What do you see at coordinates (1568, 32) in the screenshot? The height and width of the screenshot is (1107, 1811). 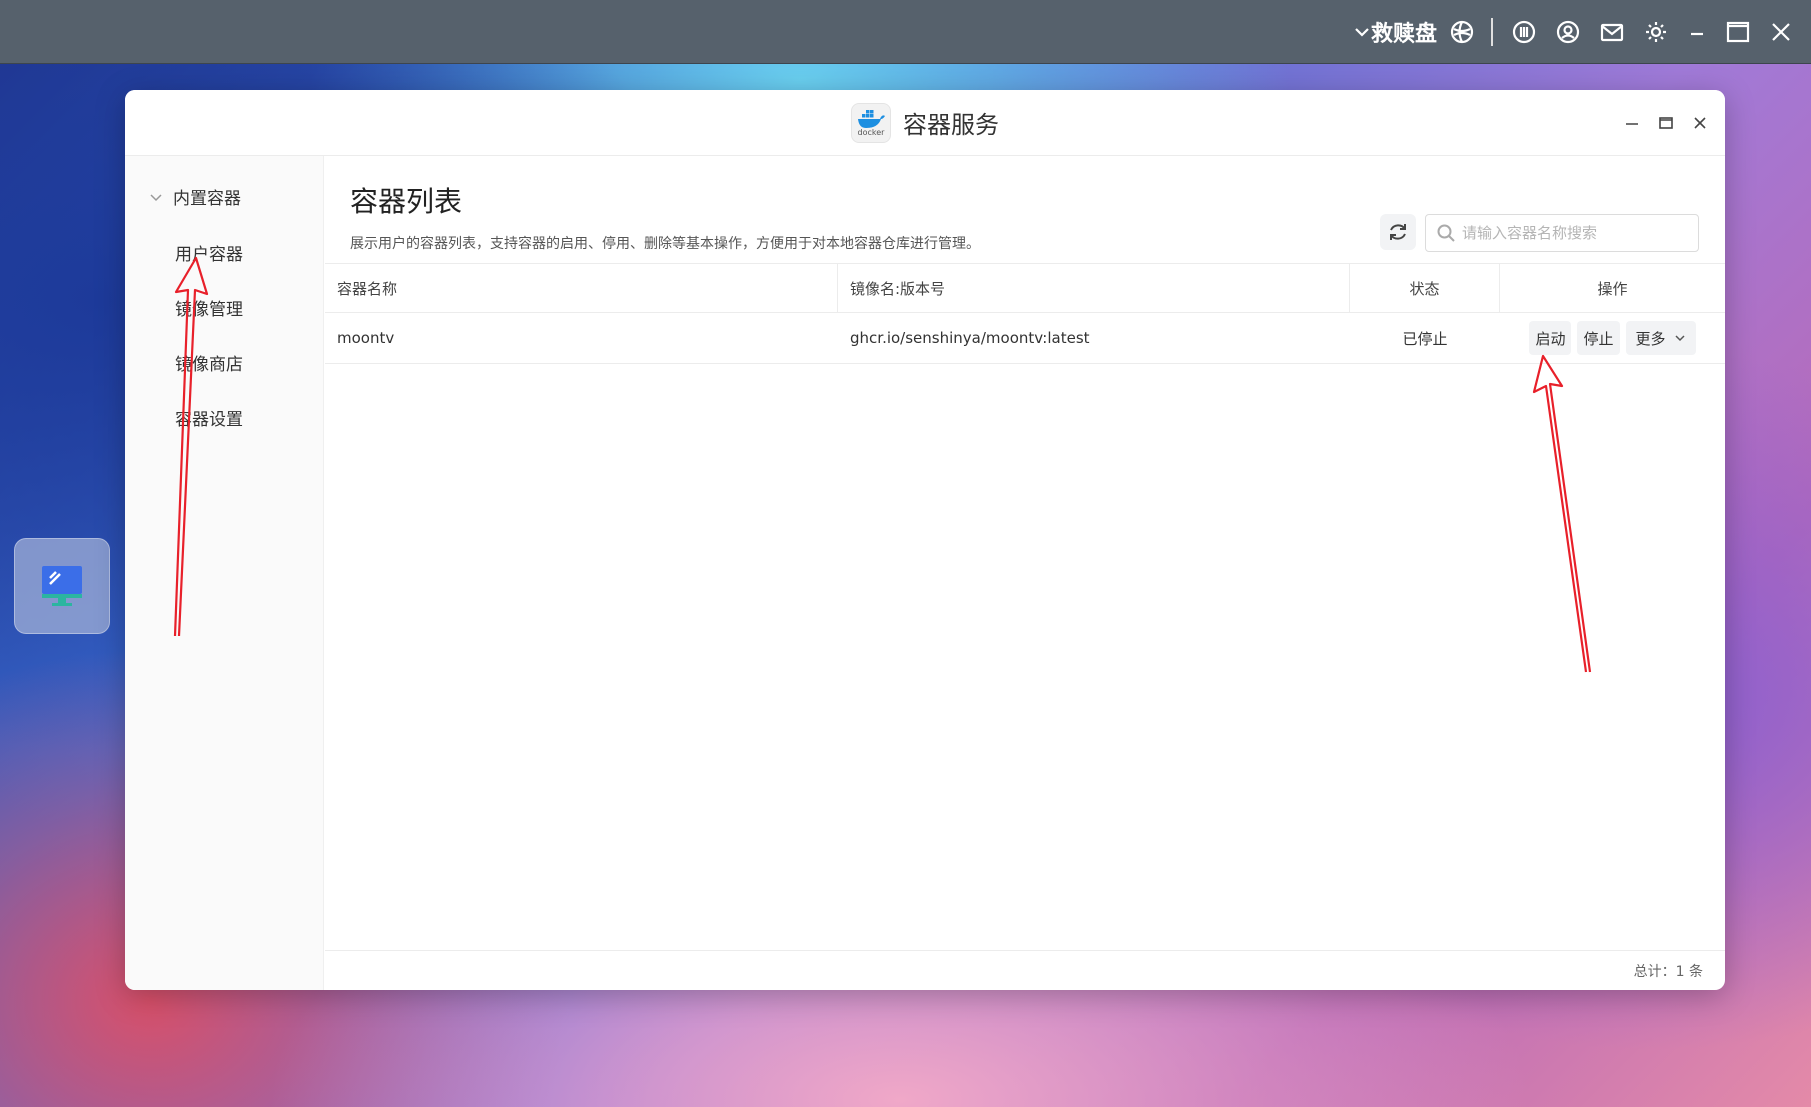 I see `user-icon` at bounding box center [1568, 32].